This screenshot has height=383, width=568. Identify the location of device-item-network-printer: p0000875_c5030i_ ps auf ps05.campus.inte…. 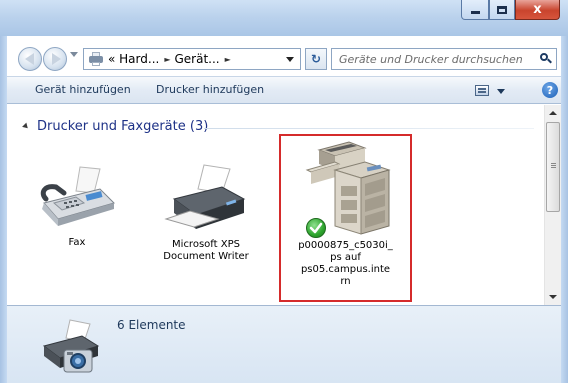
(345, 218).